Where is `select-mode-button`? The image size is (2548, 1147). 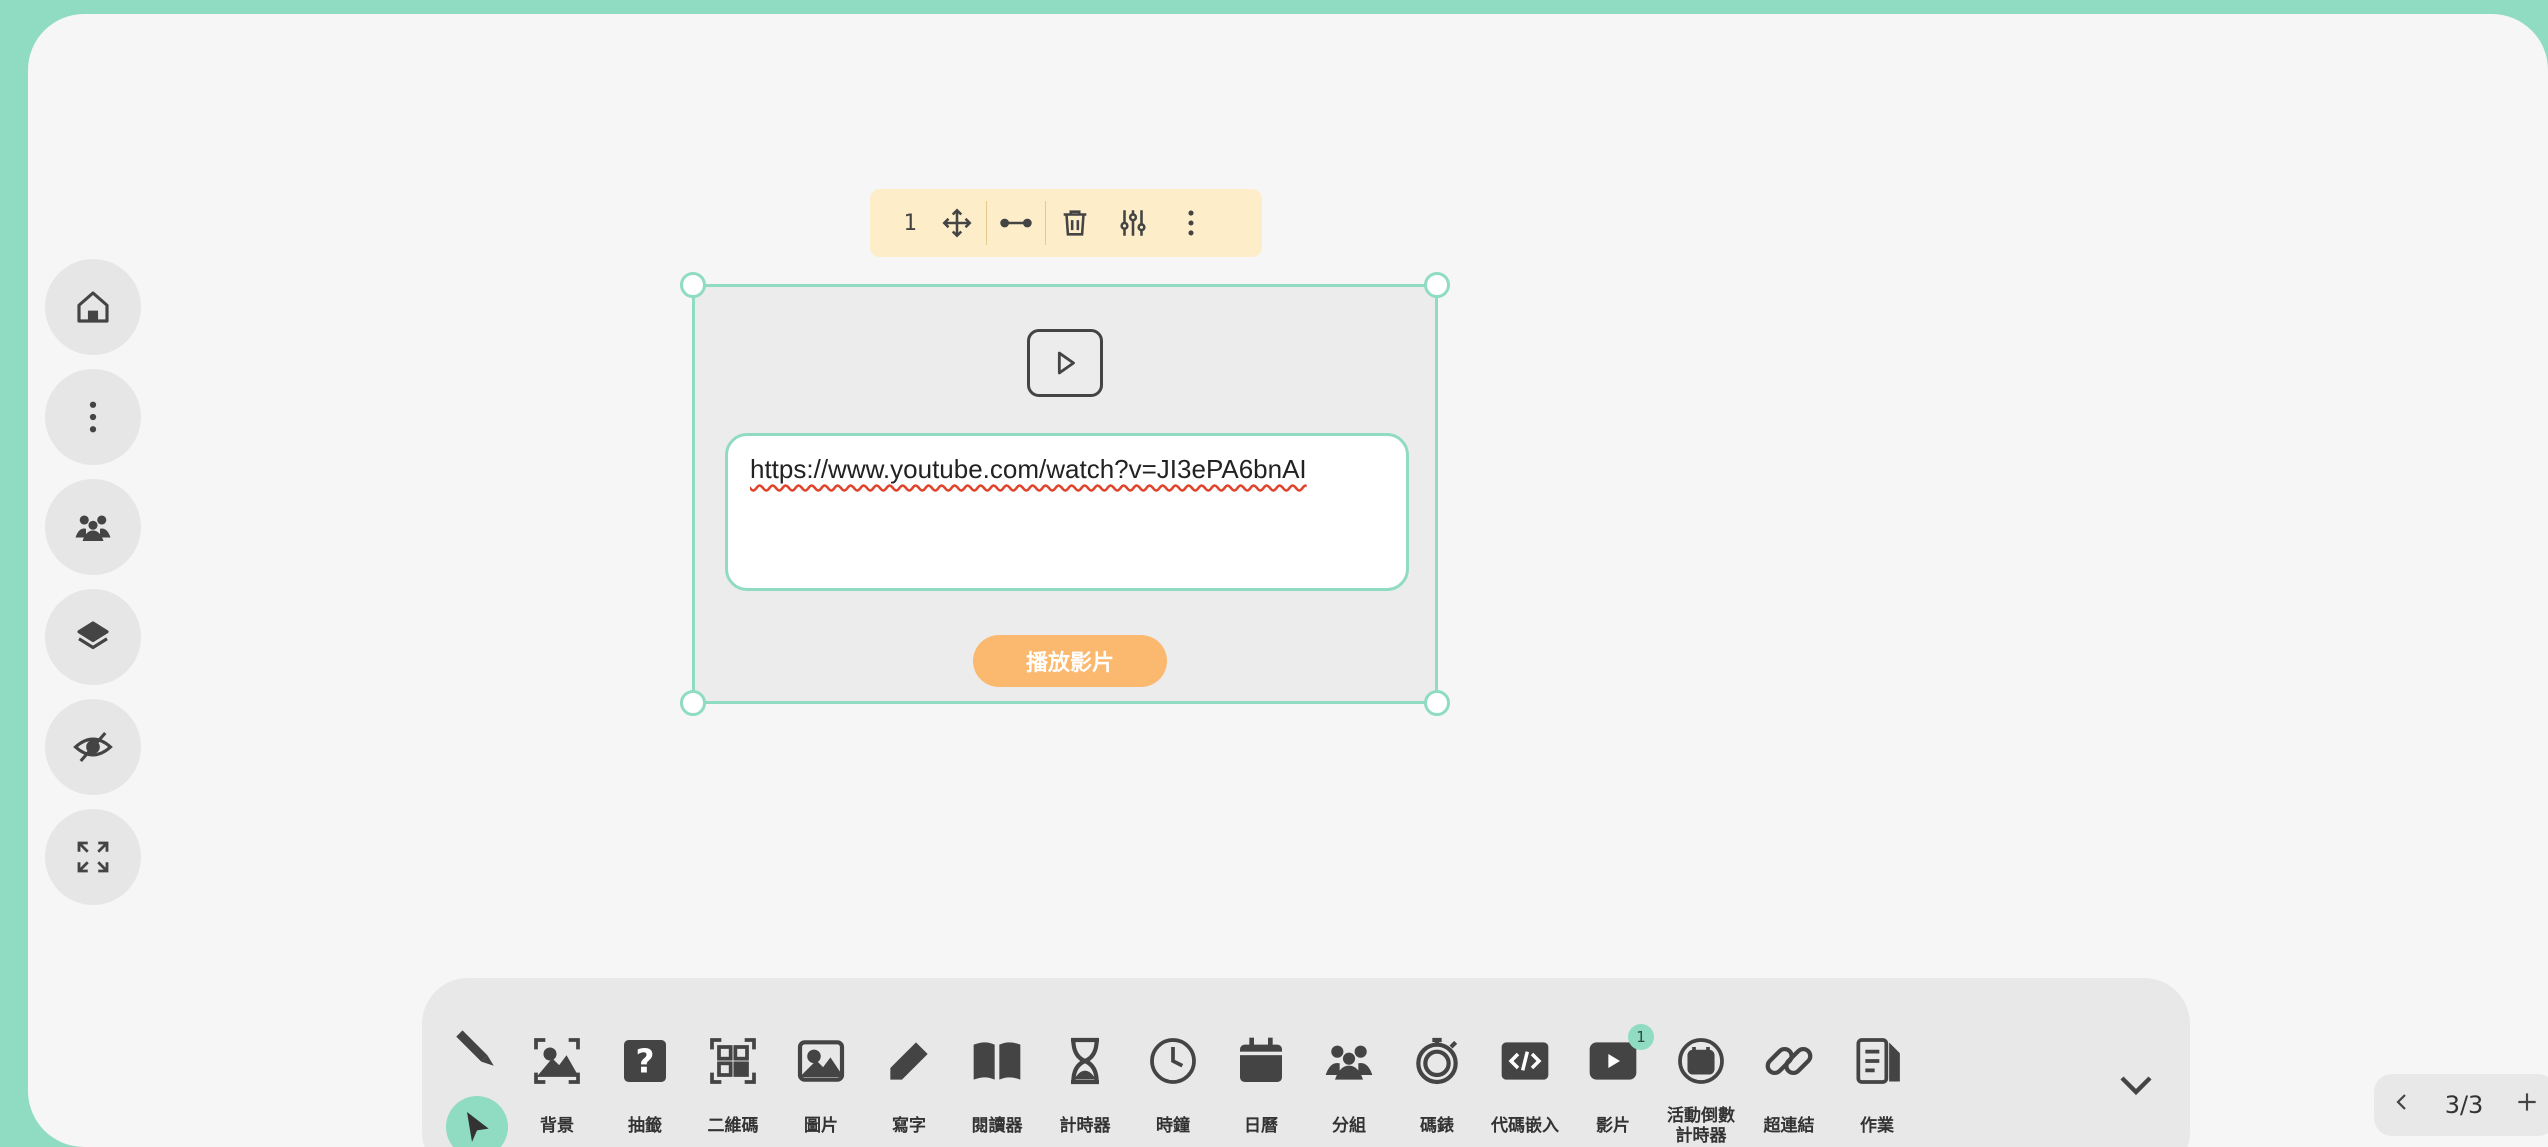
select-mode-button is located at coordinates (477, 1121).